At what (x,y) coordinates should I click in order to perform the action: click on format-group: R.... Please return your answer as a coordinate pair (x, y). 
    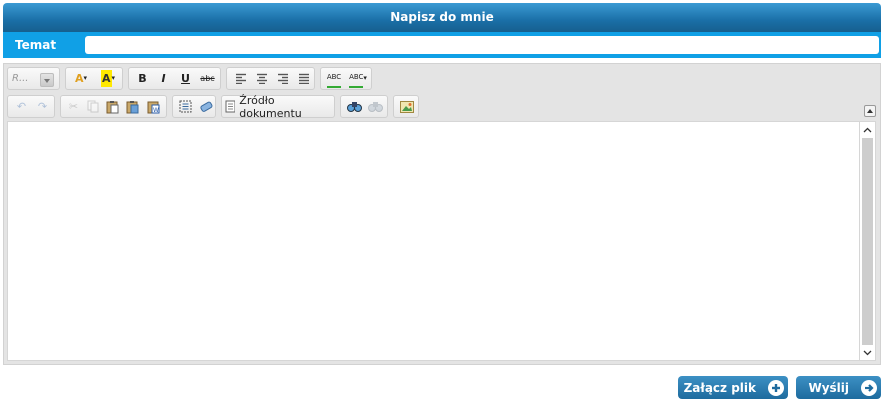
    Looking at the image, I should click on (33, 78).